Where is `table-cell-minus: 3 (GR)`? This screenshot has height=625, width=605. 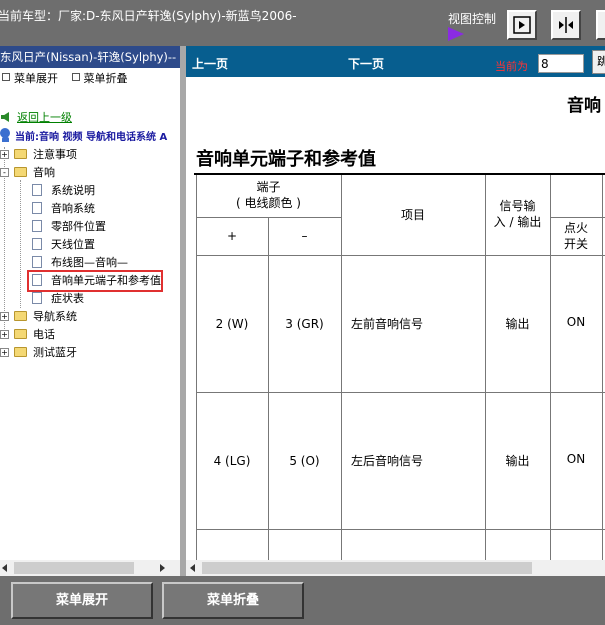 table-cell-minus: 3 (GR) is located at coordinates (304, 324).